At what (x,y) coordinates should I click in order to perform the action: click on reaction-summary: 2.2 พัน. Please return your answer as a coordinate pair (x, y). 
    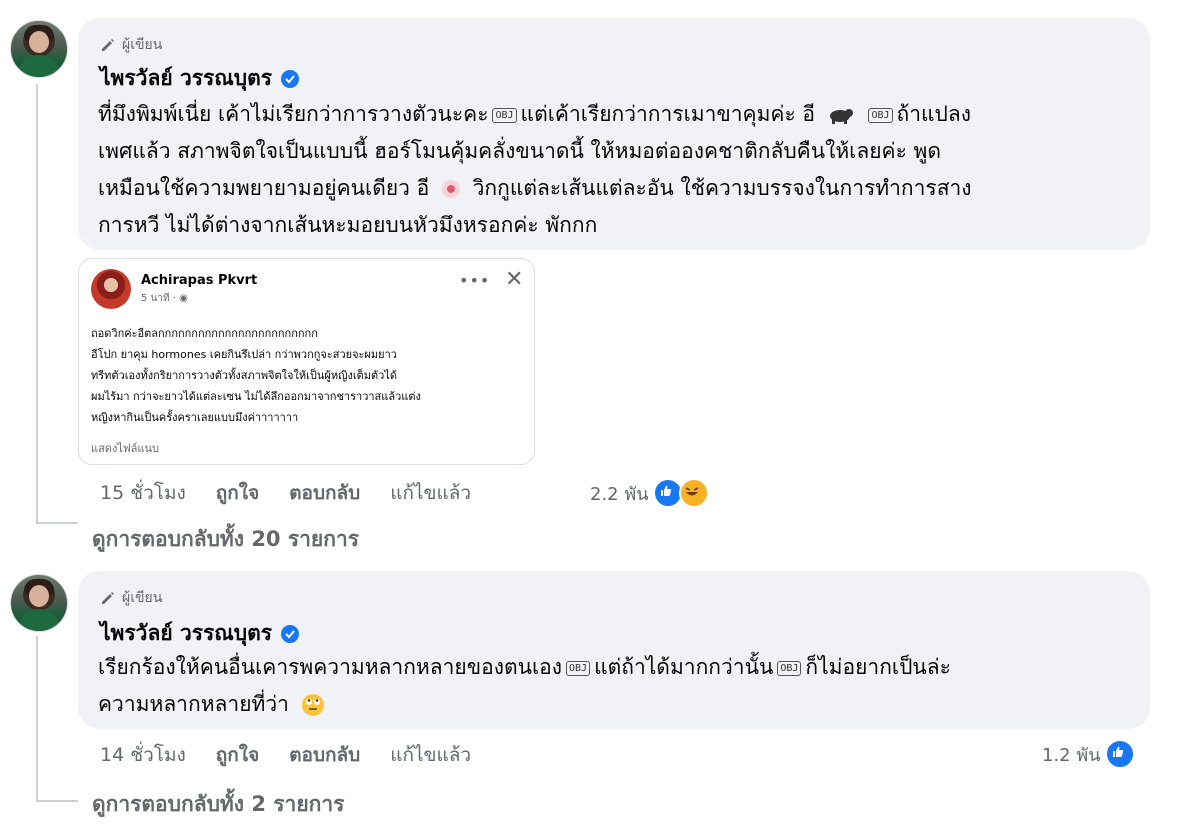
    Looking at the image, I should click on (649, 493).